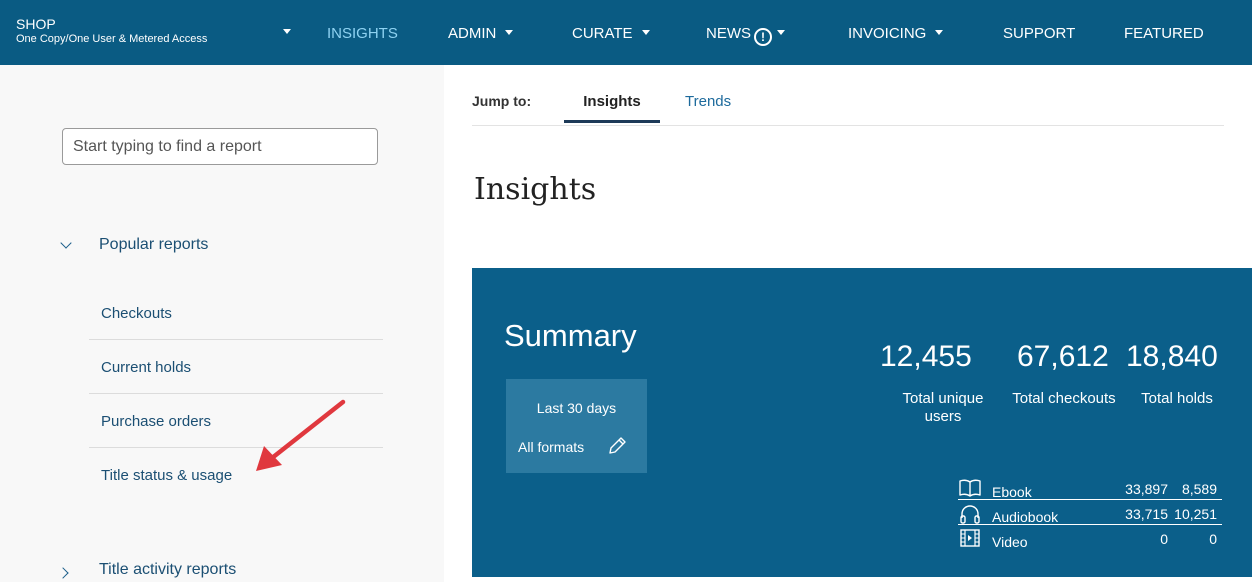  What do you see at coordinates (576, 426) in the screenshot?
I see `summary-filter-box: Last 30 days All formats` at bounding box center [576, 426].